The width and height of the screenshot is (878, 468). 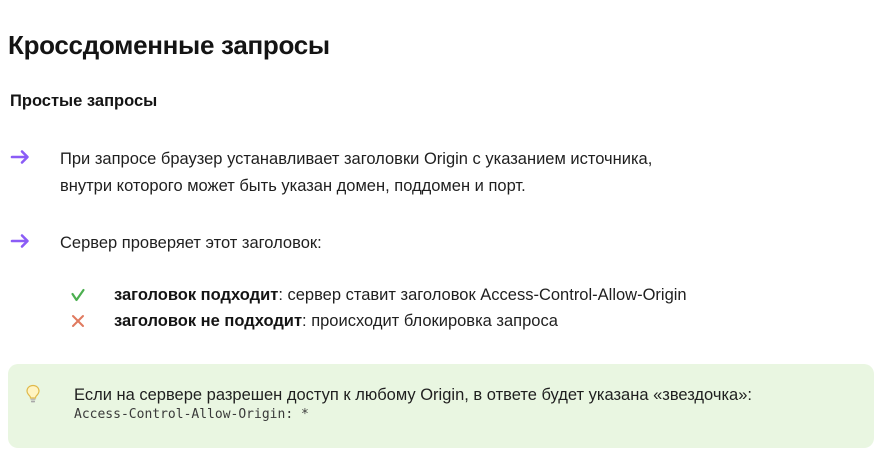 I want to click on list-item-text: : происходит блокировка запроса, so click(x=430, y=320).